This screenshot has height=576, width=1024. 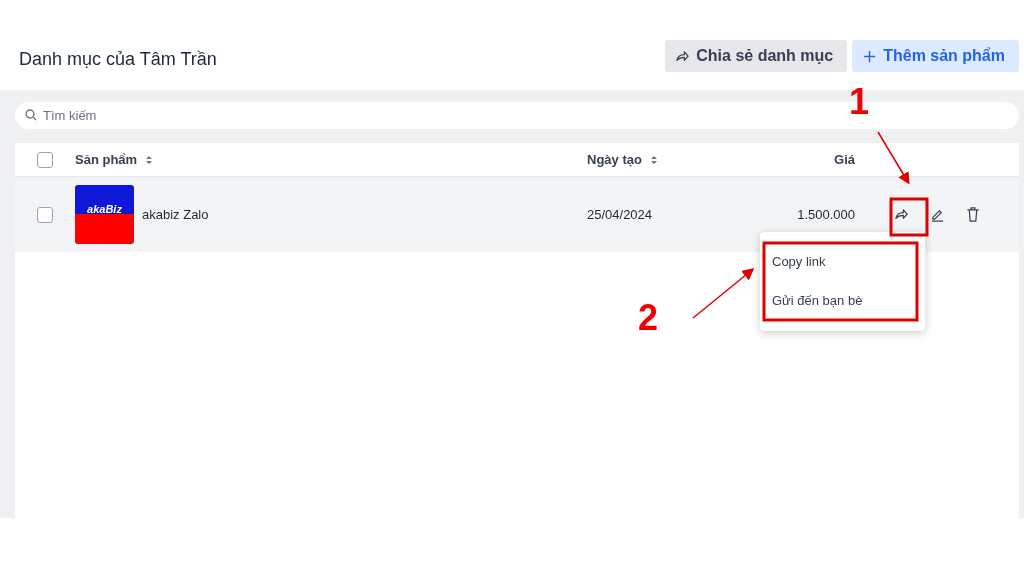 What do you see at coordinates (614, 159) in the screenshot?
I see `column-header: Ngày tạo` at bounding box center [614, 159].